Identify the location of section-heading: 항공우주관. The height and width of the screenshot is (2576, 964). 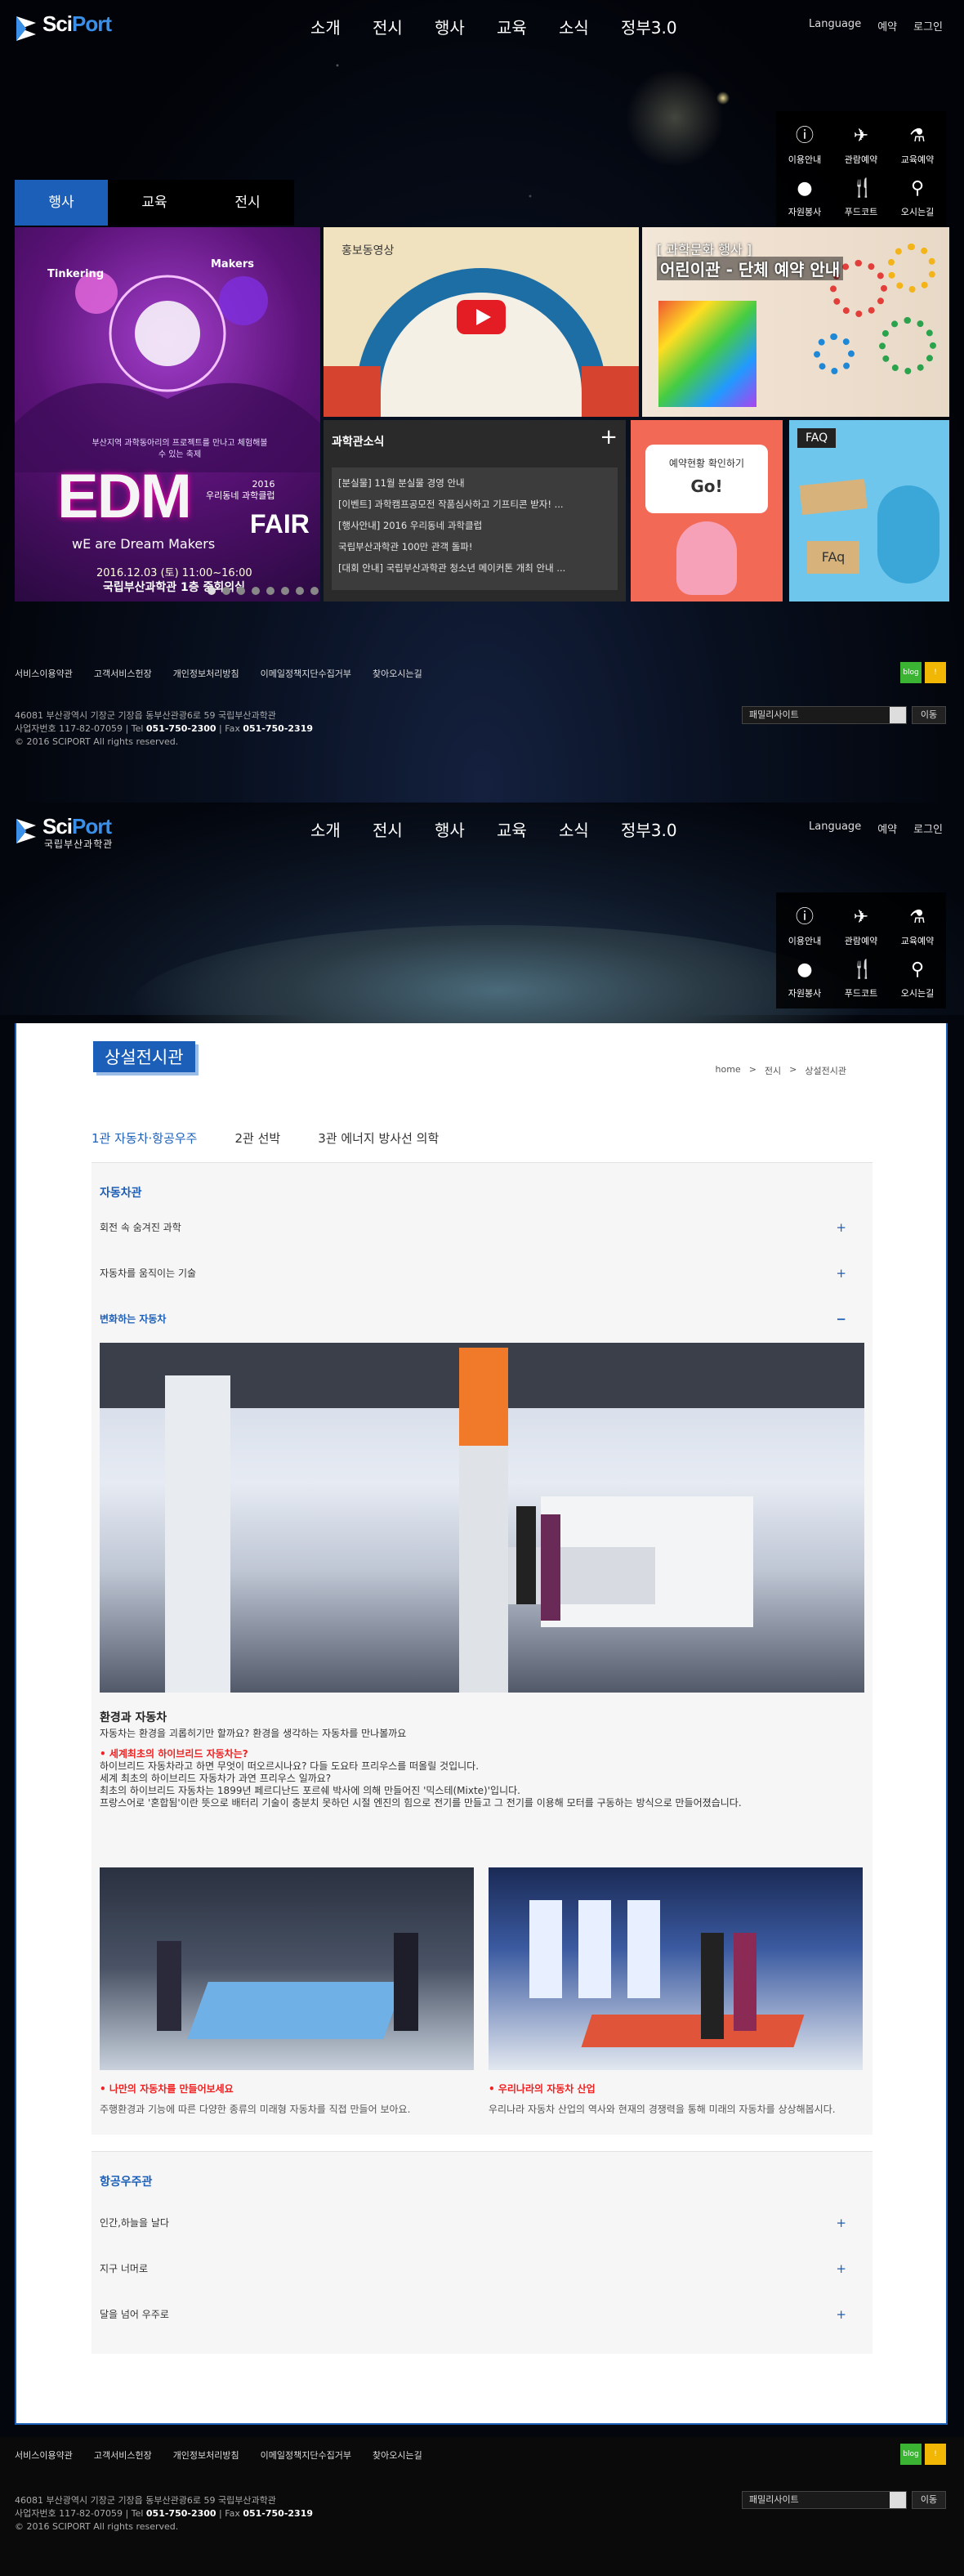
(127, 2182).